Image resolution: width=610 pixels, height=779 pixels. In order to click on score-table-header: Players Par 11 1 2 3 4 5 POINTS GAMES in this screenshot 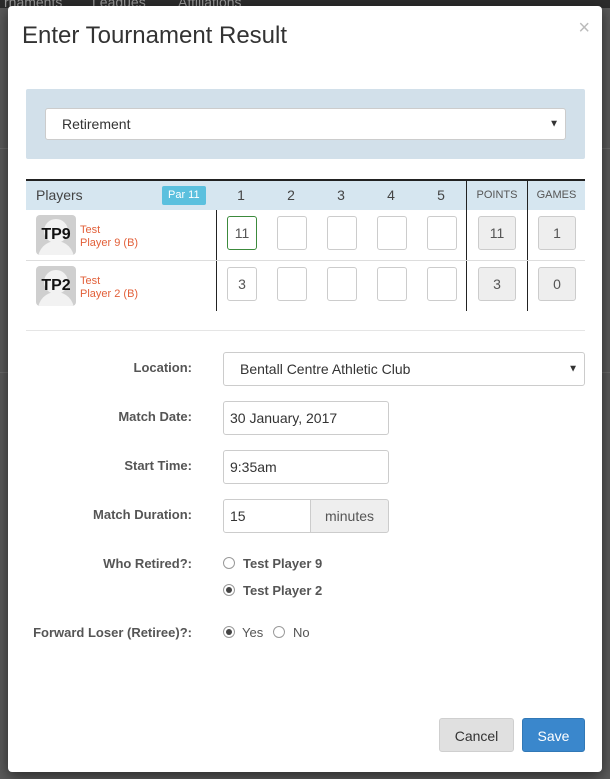, I will do `click(305, 195)`.